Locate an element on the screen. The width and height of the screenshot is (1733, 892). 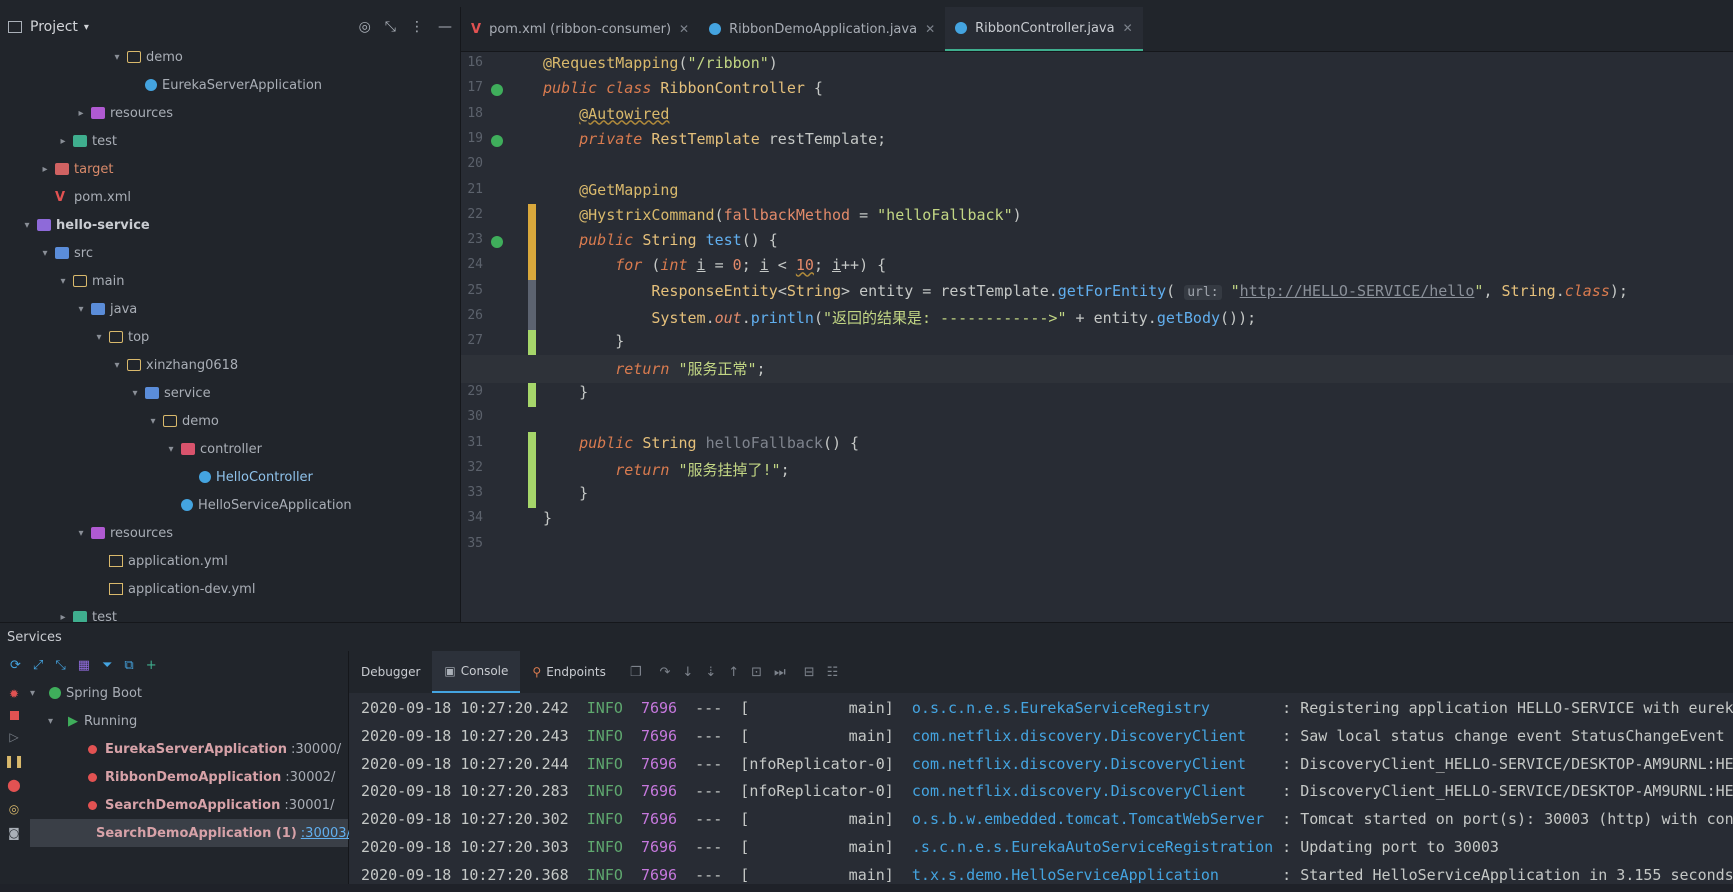
tree-item: ▾ java is located at coordinates (105, 309).